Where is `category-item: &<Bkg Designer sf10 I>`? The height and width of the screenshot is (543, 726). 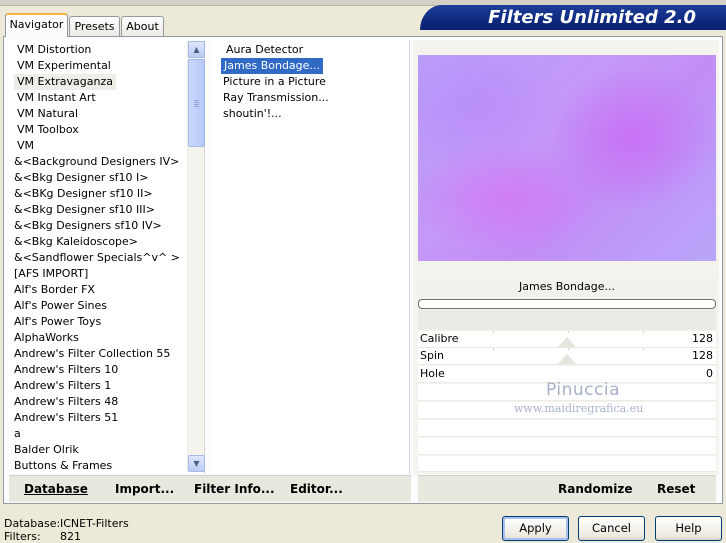
category-item: &<Bkg Designer sf10 I> is located at coordinates (81, 178).